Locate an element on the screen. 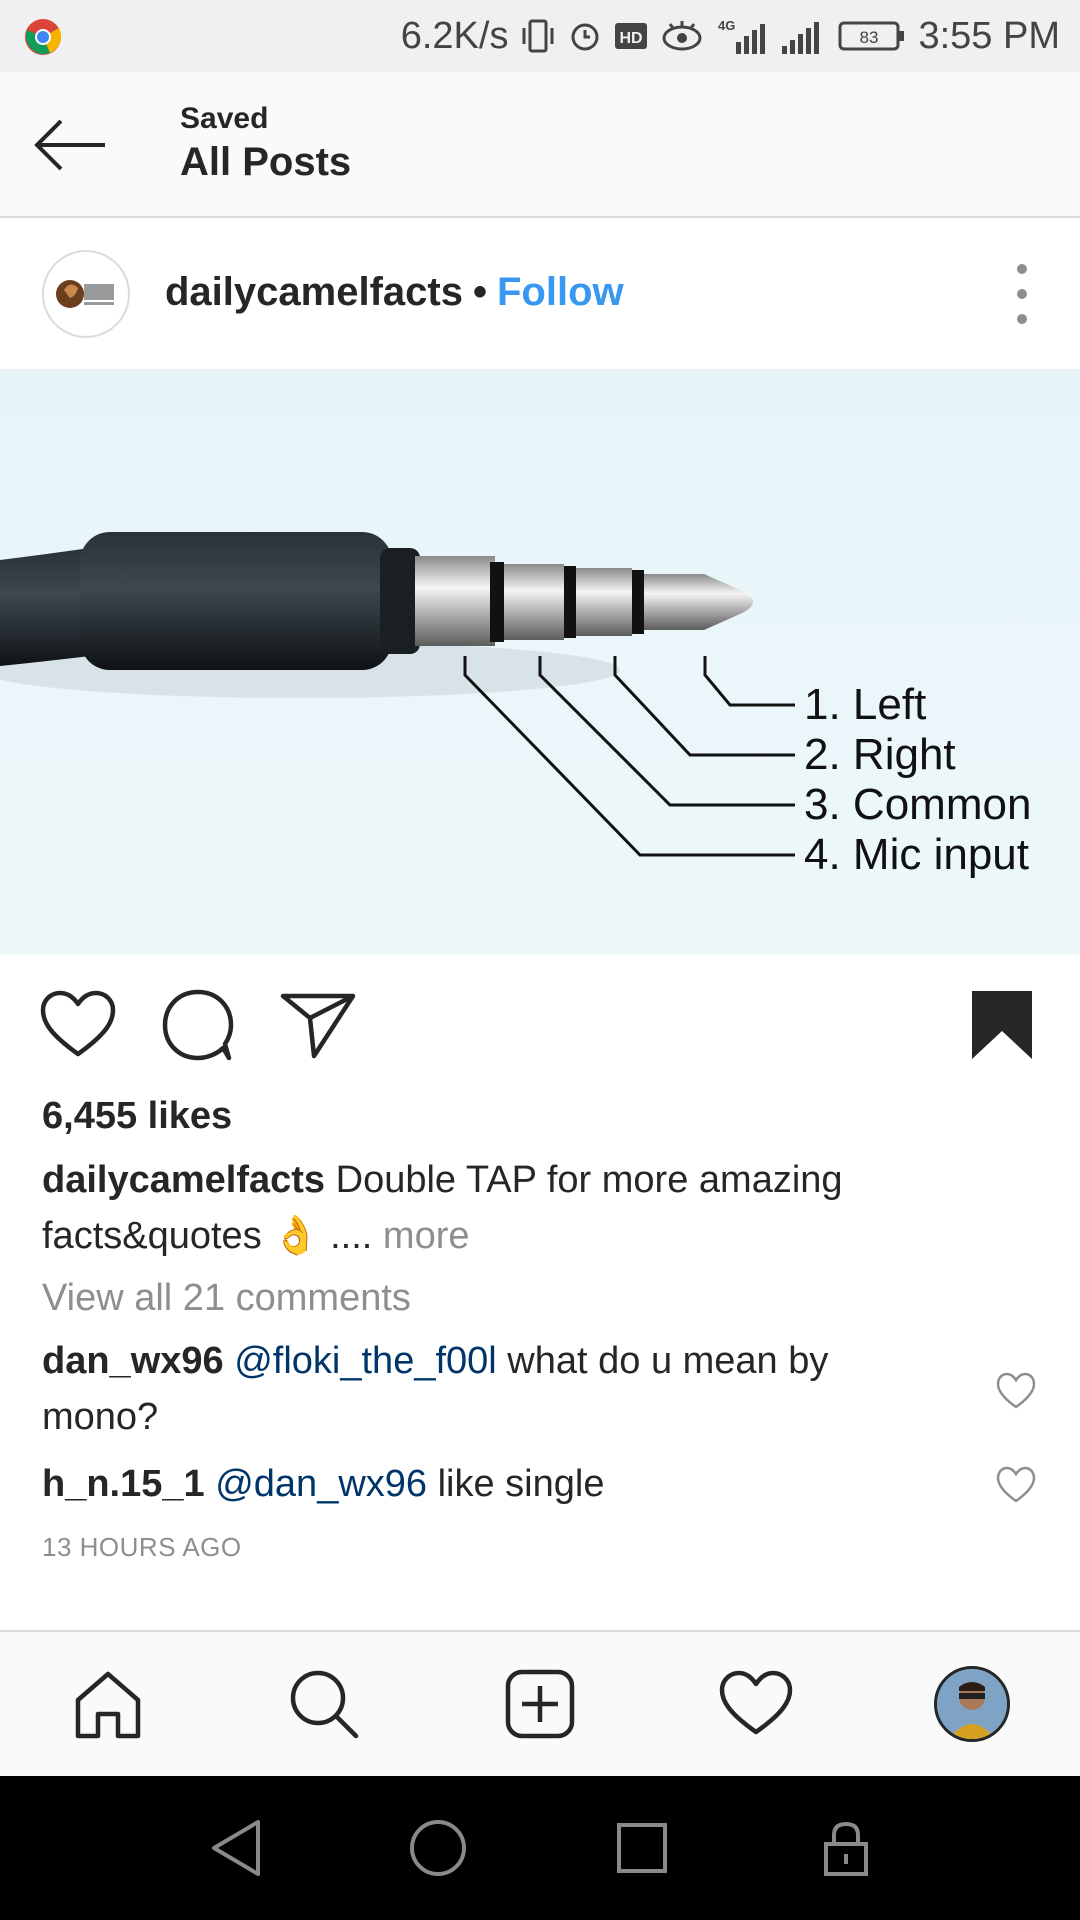 The height and width of the screenshot is (1920, 1080). save-button is located at coordinates (1002, 1025).